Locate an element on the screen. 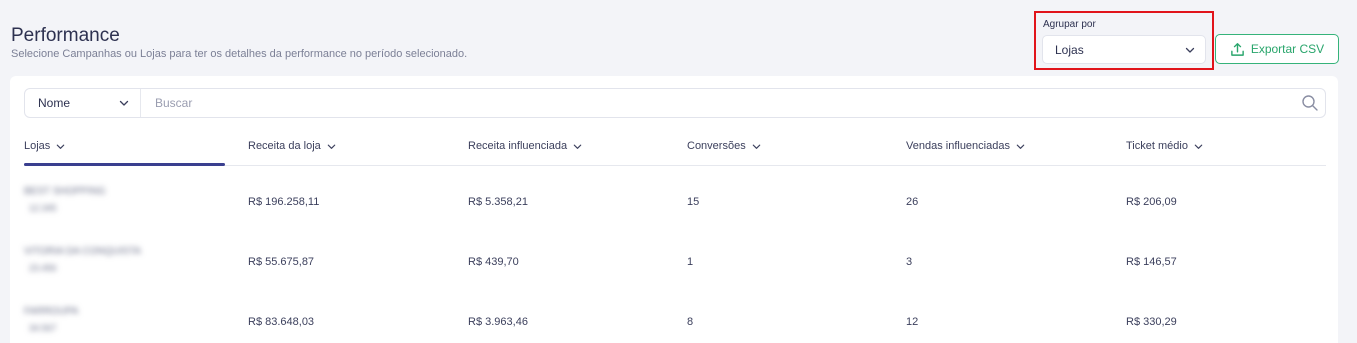 This screenshot has width=1357, height=343. group-by-select: Lojas is located at coordinates (1124, 49).